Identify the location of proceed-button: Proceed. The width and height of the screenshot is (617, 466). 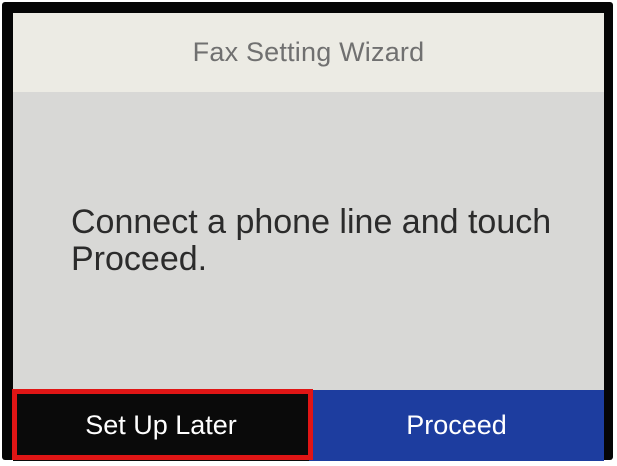
(456, 425).